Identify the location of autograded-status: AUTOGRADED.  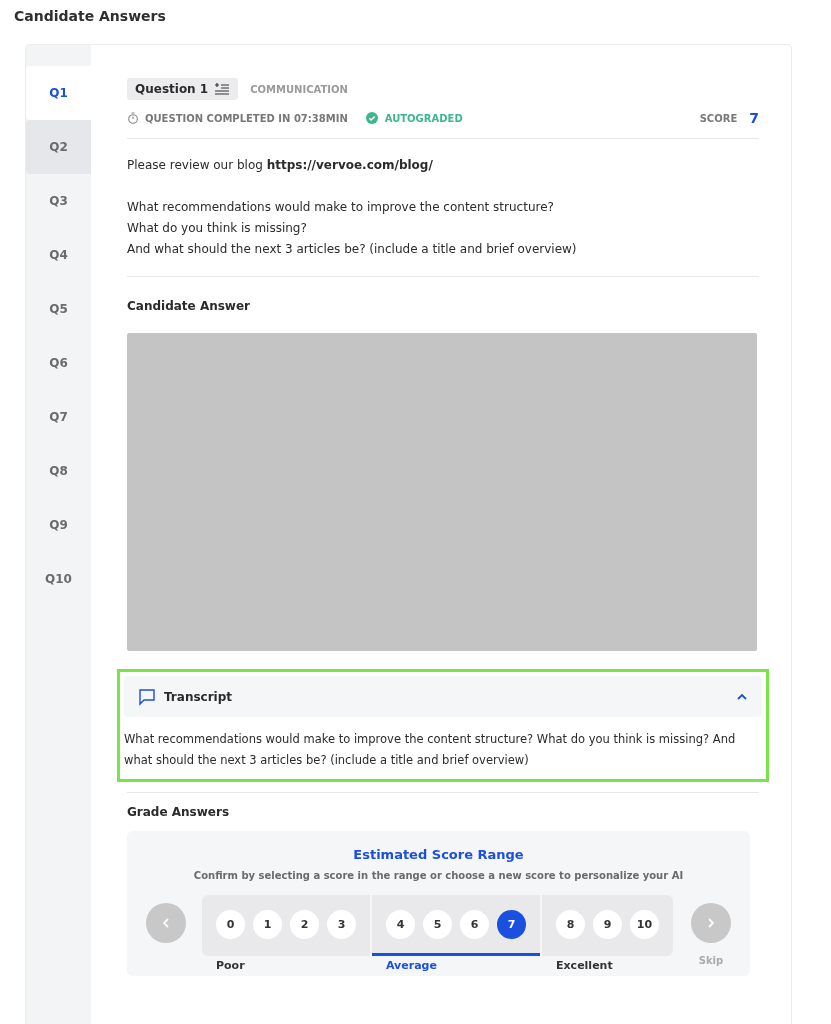
(423, 118).